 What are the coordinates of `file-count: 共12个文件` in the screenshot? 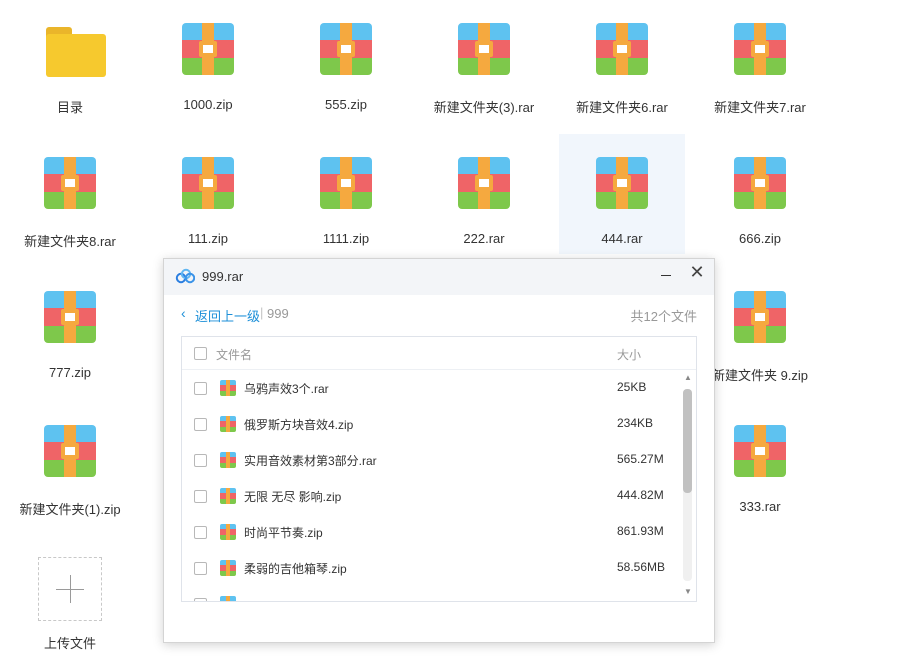 It's located at (663, 316).